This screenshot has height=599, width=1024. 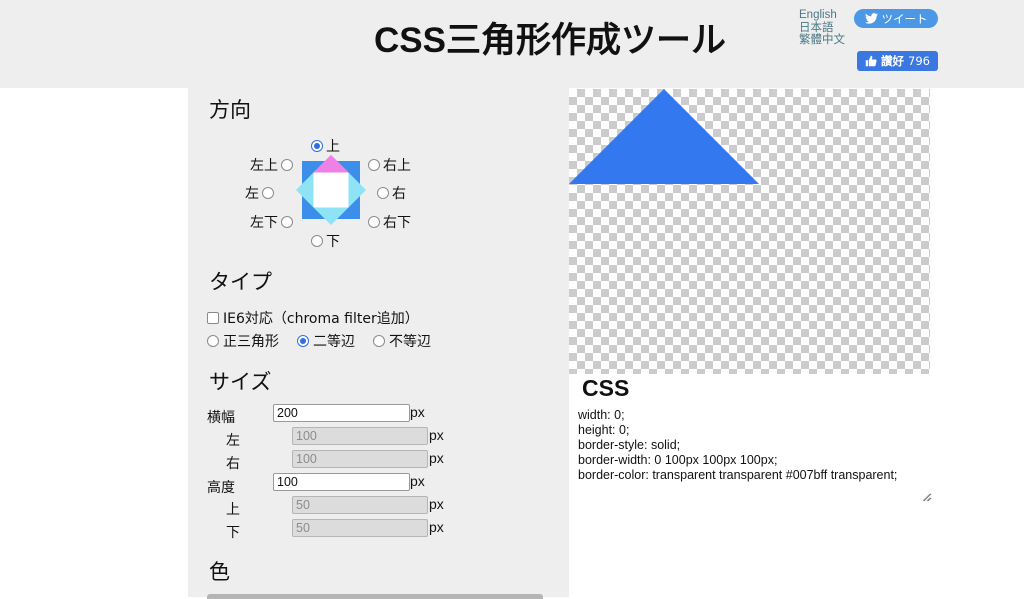 What do you see at coordinates (360, 436) in the screenshot?
I see `left-width-input` at bounding box center [360, 436].